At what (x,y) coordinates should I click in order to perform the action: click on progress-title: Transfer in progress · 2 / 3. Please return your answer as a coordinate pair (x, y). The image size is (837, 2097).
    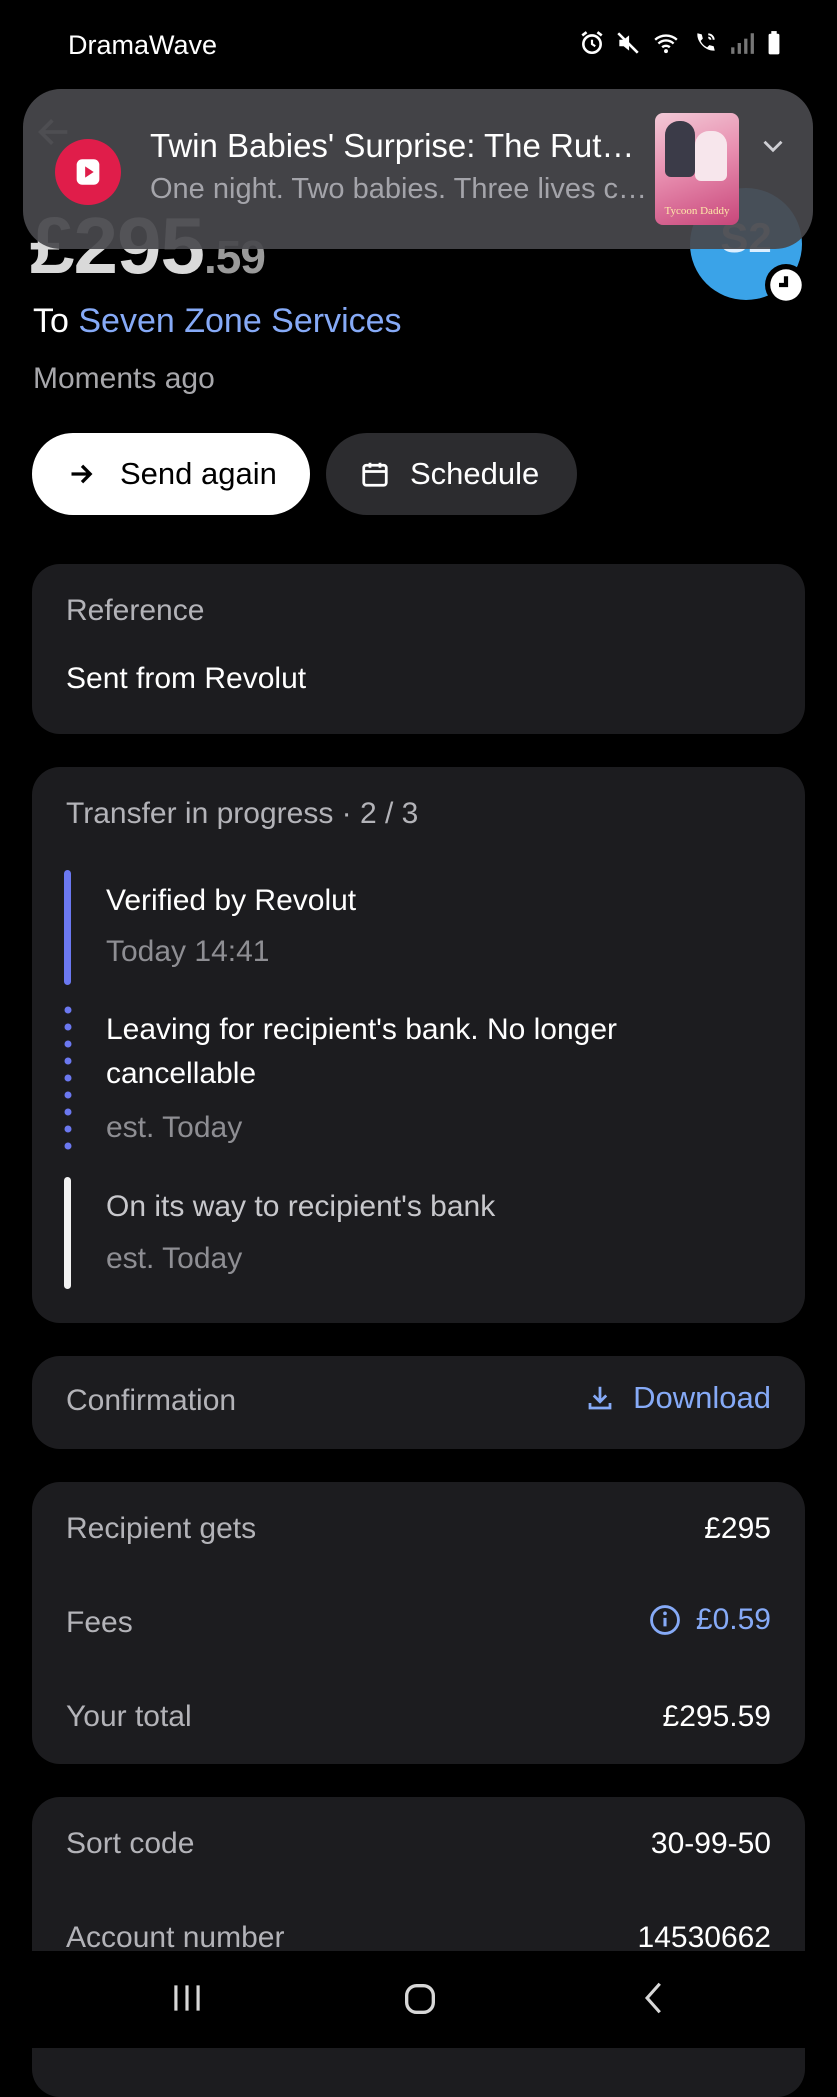
    Looking at the image, I should click on (242, 813).